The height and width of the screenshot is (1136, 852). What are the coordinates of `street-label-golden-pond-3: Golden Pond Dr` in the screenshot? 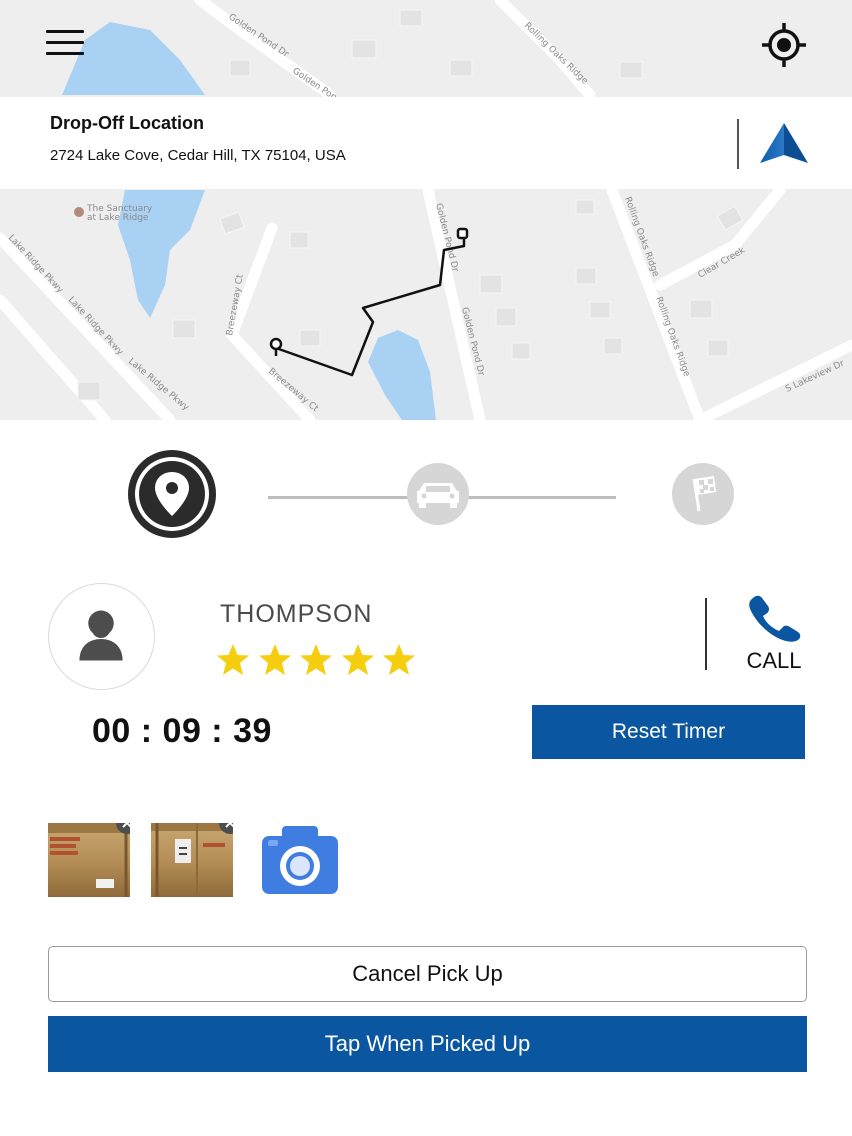 It's located at (258, 36).